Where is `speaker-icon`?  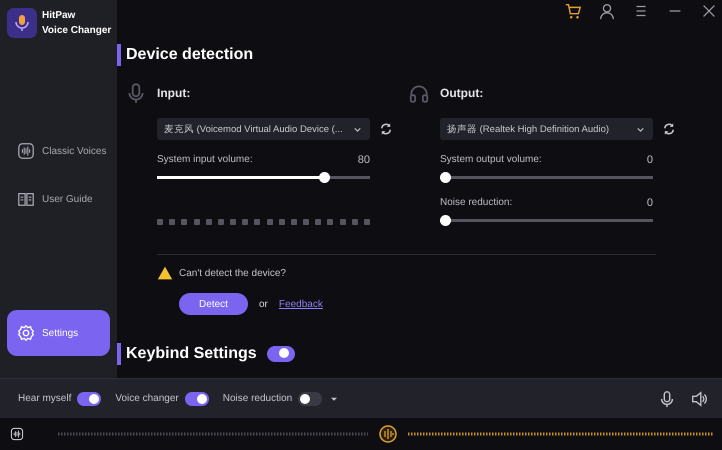 speaker-icon is located at coordinates (699, 399).